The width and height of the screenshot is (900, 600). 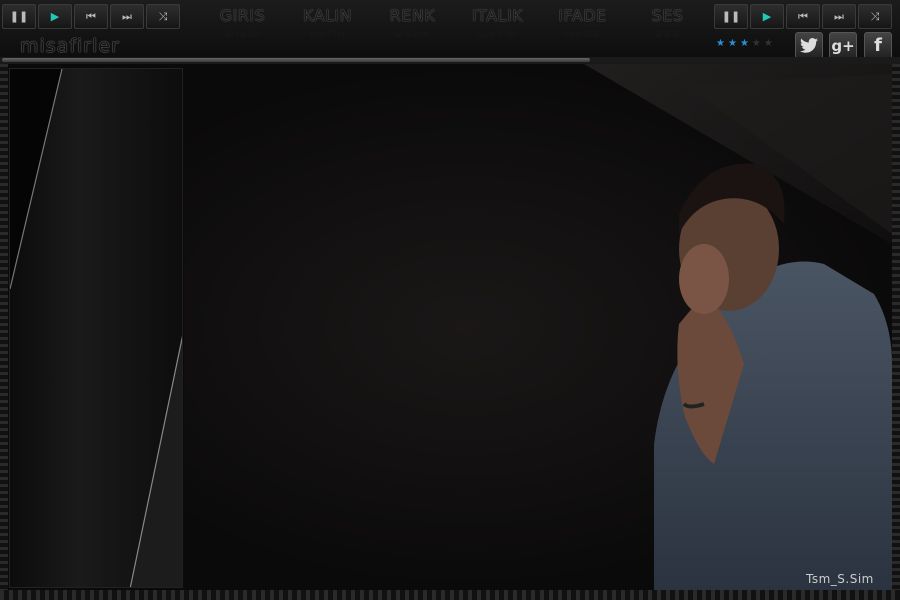 What do you see at coordinates (450, 595) in the screenshot?
I see `bottom-border-rail` at bounding box center [450, 595].